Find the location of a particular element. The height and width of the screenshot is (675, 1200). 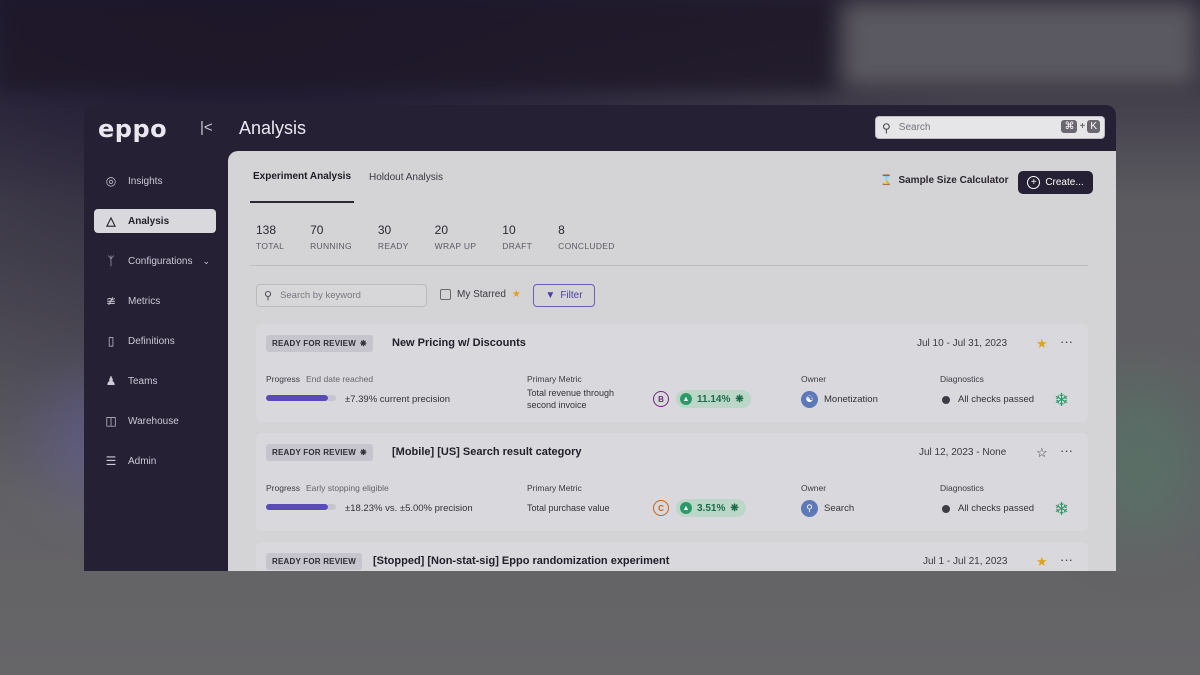

owner-value: Search is located at coordinates (839, 508).